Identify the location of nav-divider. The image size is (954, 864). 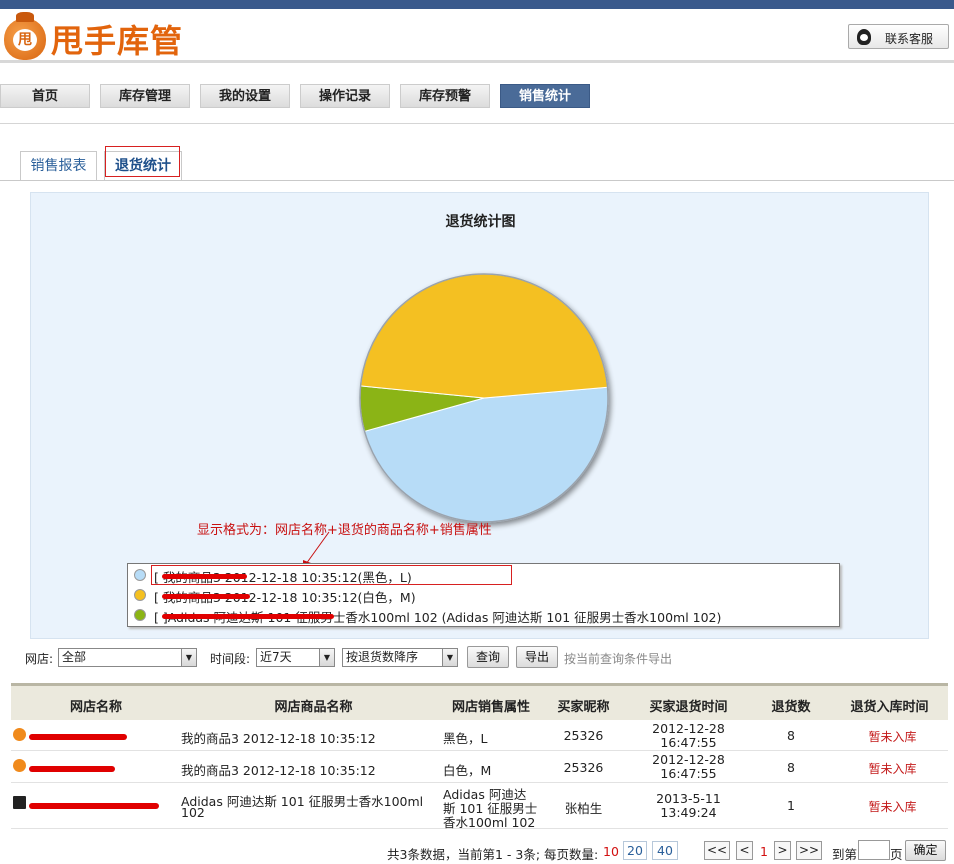
(477, 123).